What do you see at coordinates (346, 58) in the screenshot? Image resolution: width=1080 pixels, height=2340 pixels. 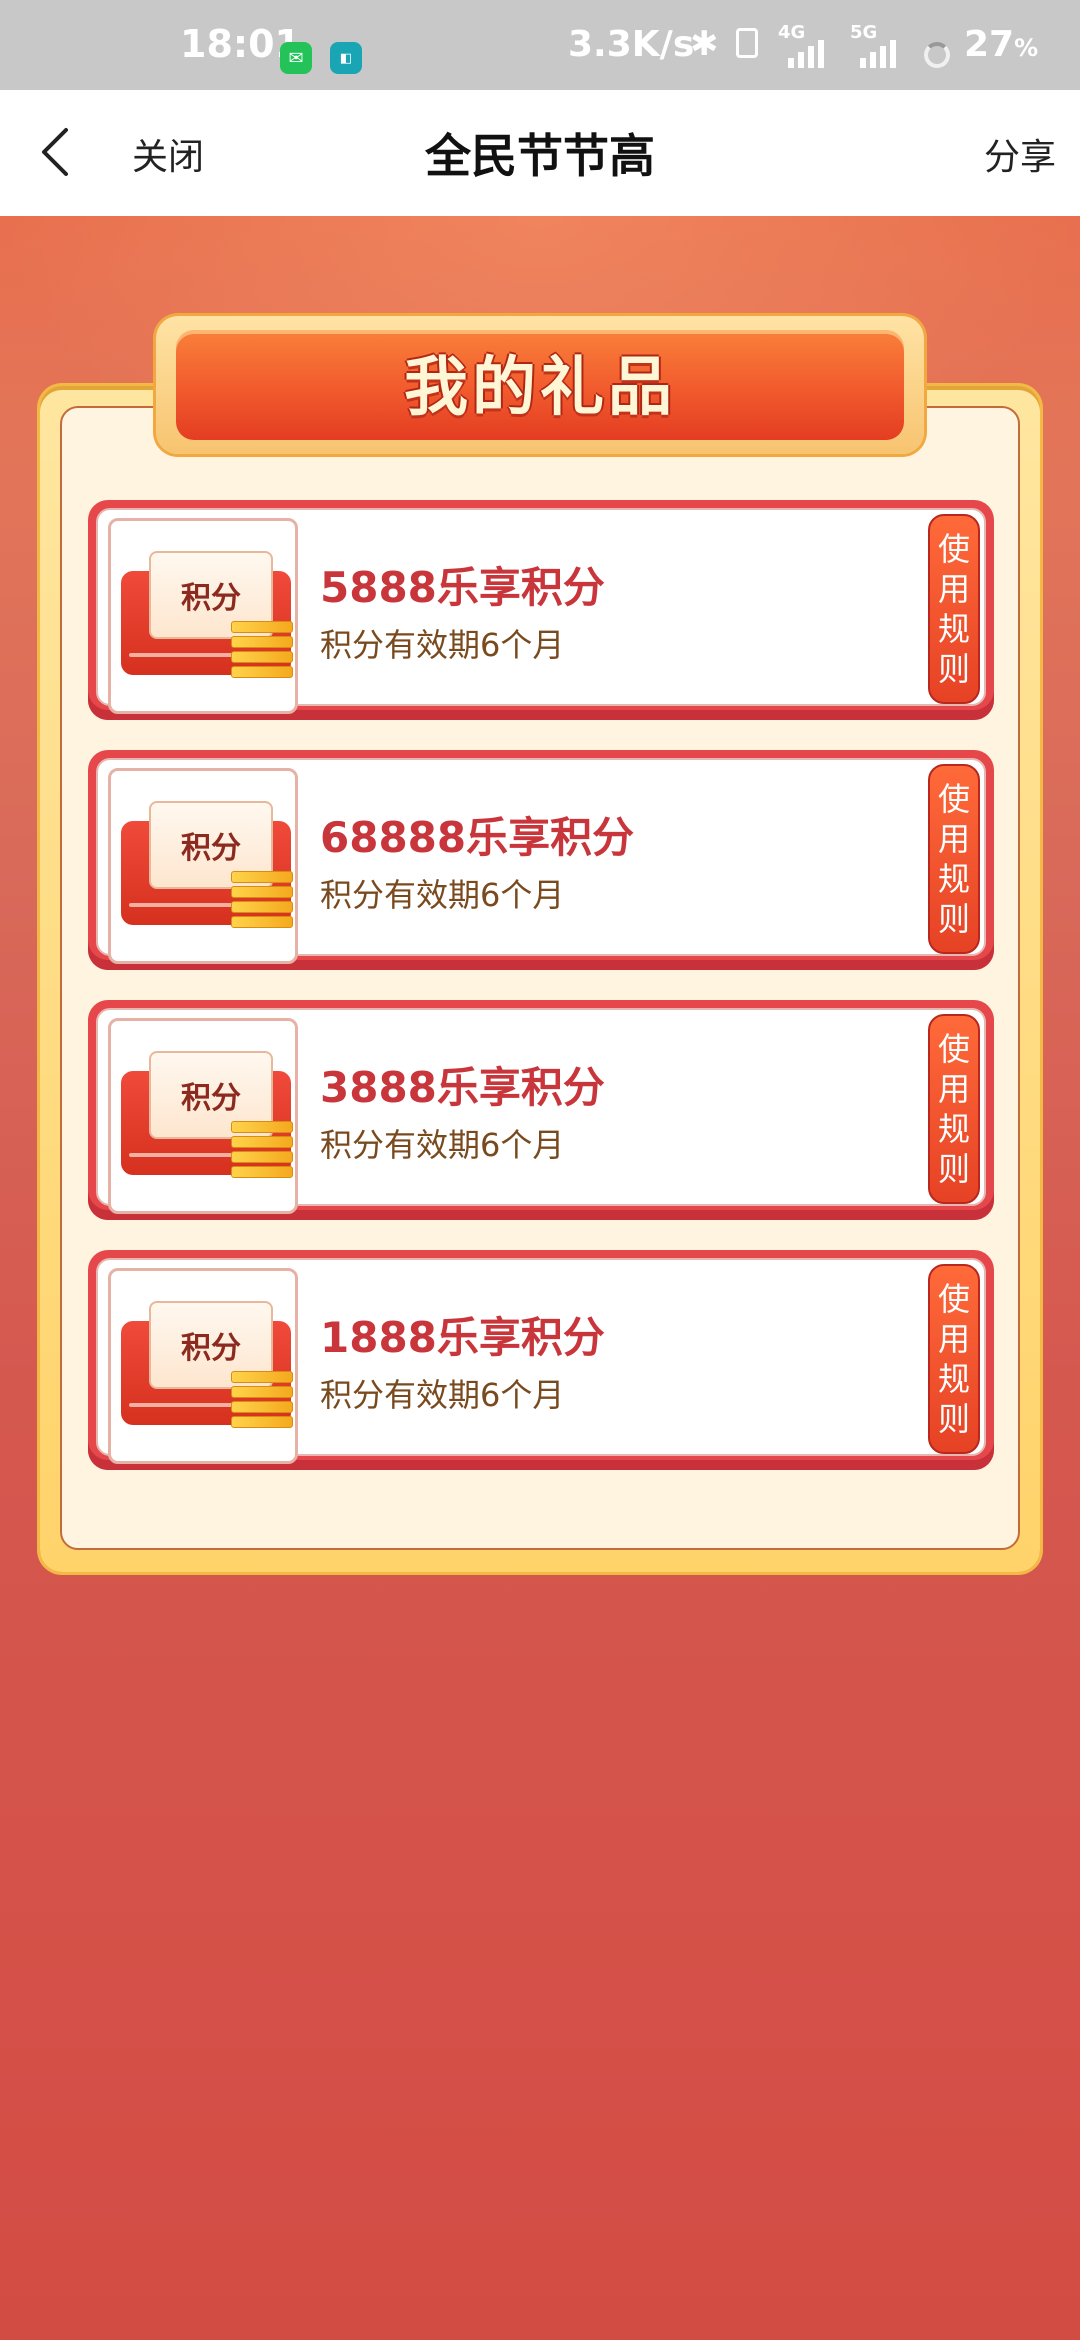 I see `app-notification-icon: ◧` at bounding box center [346, 58].